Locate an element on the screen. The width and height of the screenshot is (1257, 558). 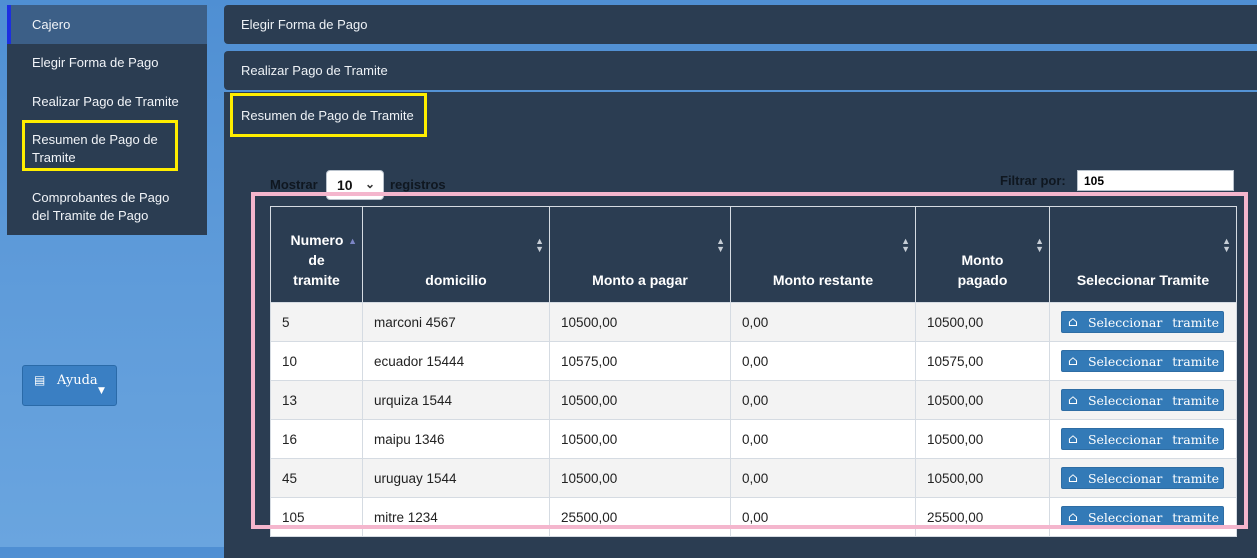
sidebar-item-realizar-pago: Realizar Pago de Tramite is located at coordinates (107, 102).